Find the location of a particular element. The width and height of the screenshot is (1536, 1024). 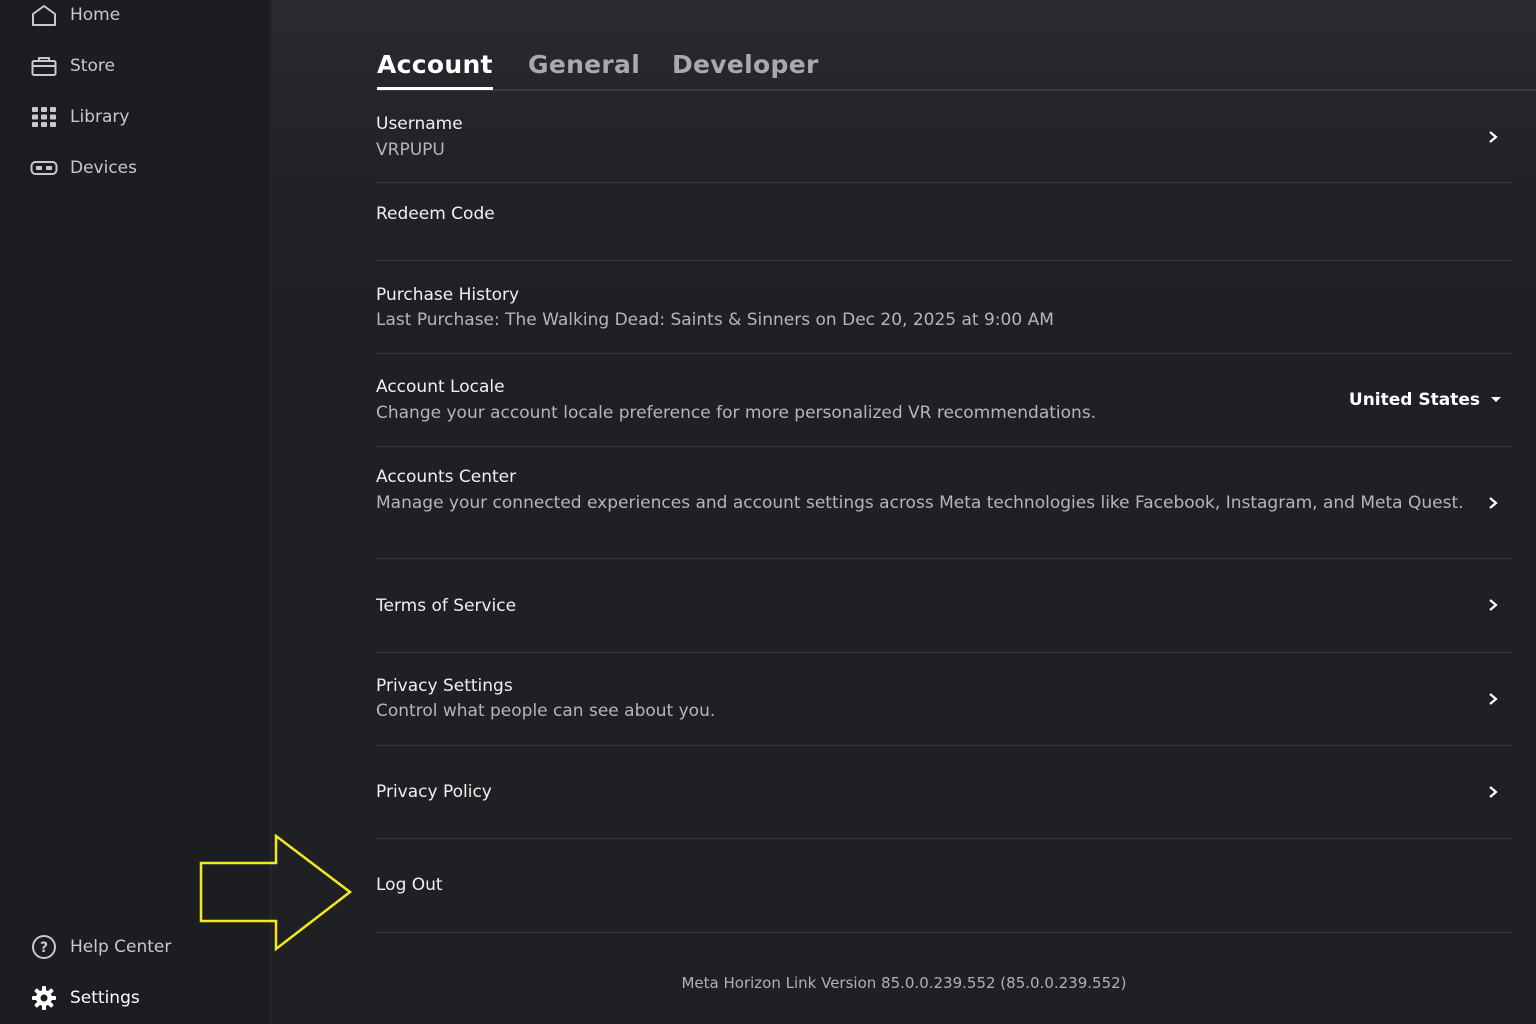

row-title: Redeem Code is located at coordinates (435, 214).